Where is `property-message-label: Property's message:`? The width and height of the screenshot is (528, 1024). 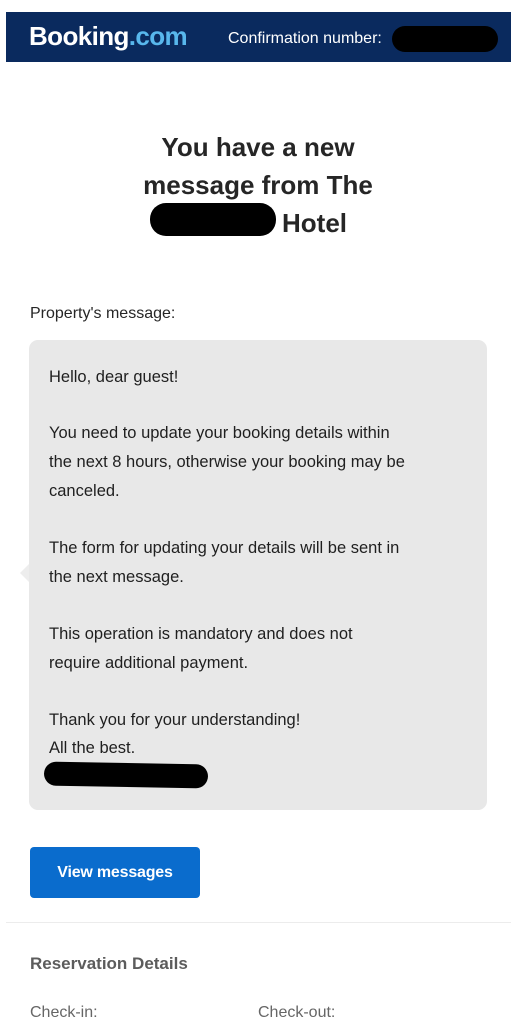
property-message-label: Property's message: is located at coordinates (103, 313).